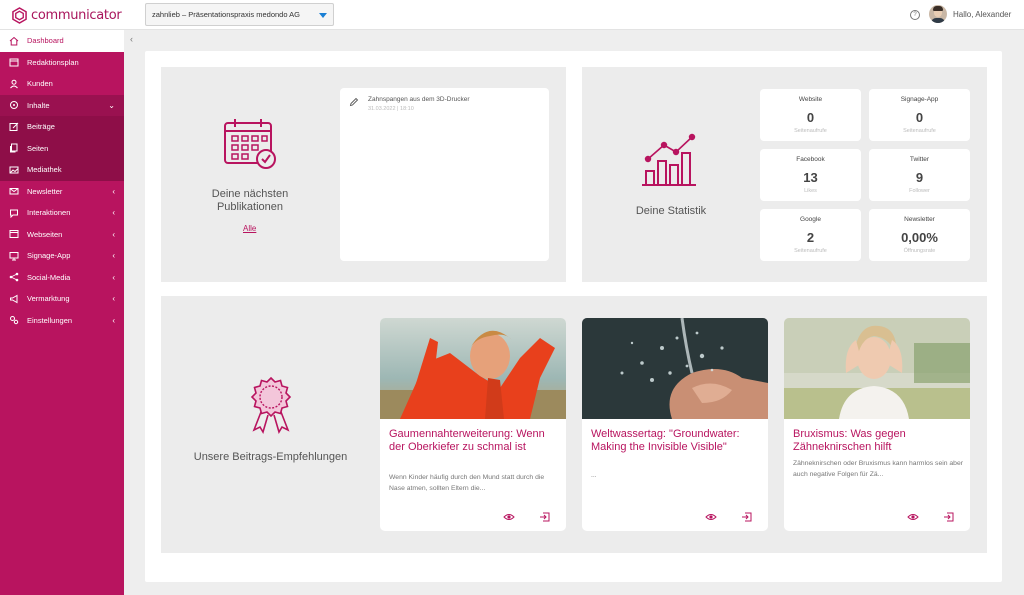 The width and height of the screenshot is (1024, 595). Describe the element at coordinates (49, 277) in the screenshot. I see `sidebar-item-label: Social-Media` at that location.